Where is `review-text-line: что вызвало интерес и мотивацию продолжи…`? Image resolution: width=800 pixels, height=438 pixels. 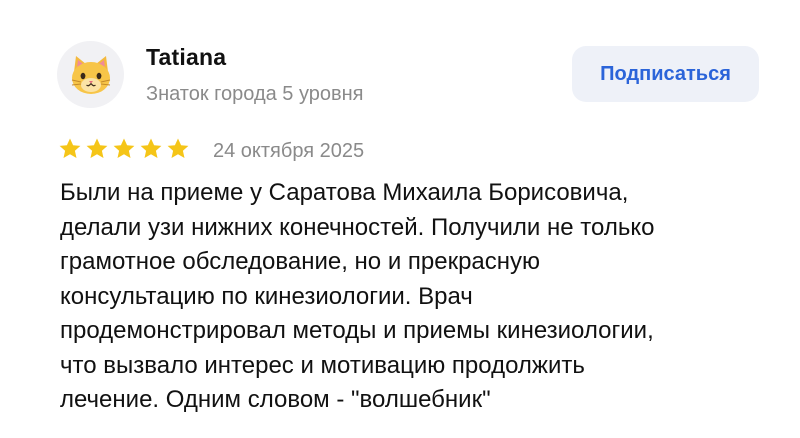
review-text-line: что вызвало интерес и мотивацию продолжи… is located at coordinates (322, 365).